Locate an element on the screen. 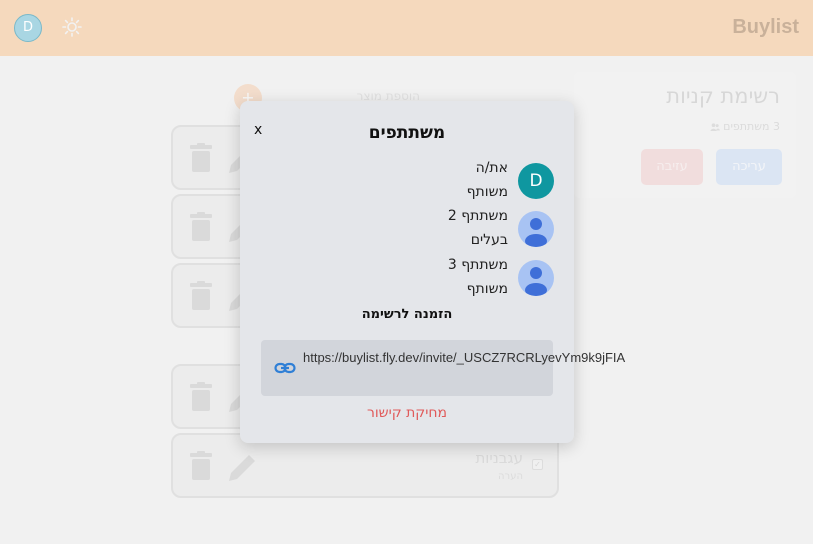  delete-link-button: מחיקת קישור is located at coordinates (407, 413).